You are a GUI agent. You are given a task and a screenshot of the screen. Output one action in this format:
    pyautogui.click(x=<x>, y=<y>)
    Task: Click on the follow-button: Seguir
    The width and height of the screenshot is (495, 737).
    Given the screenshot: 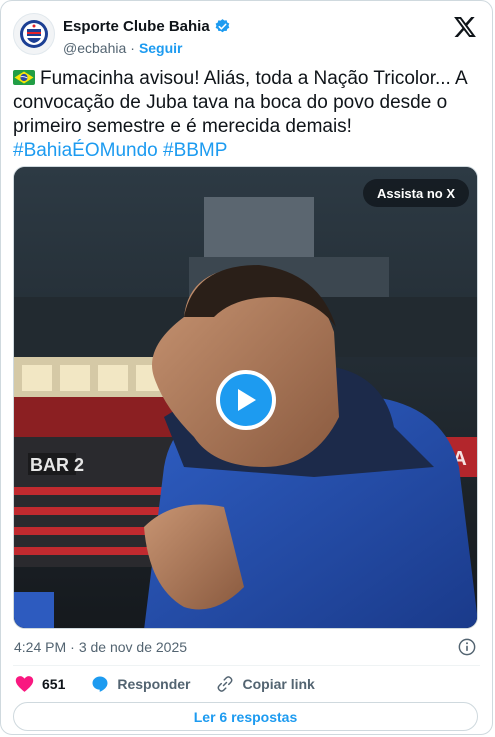 What is the action you would take?
    pyautogui.click(x=161, y=48)
    